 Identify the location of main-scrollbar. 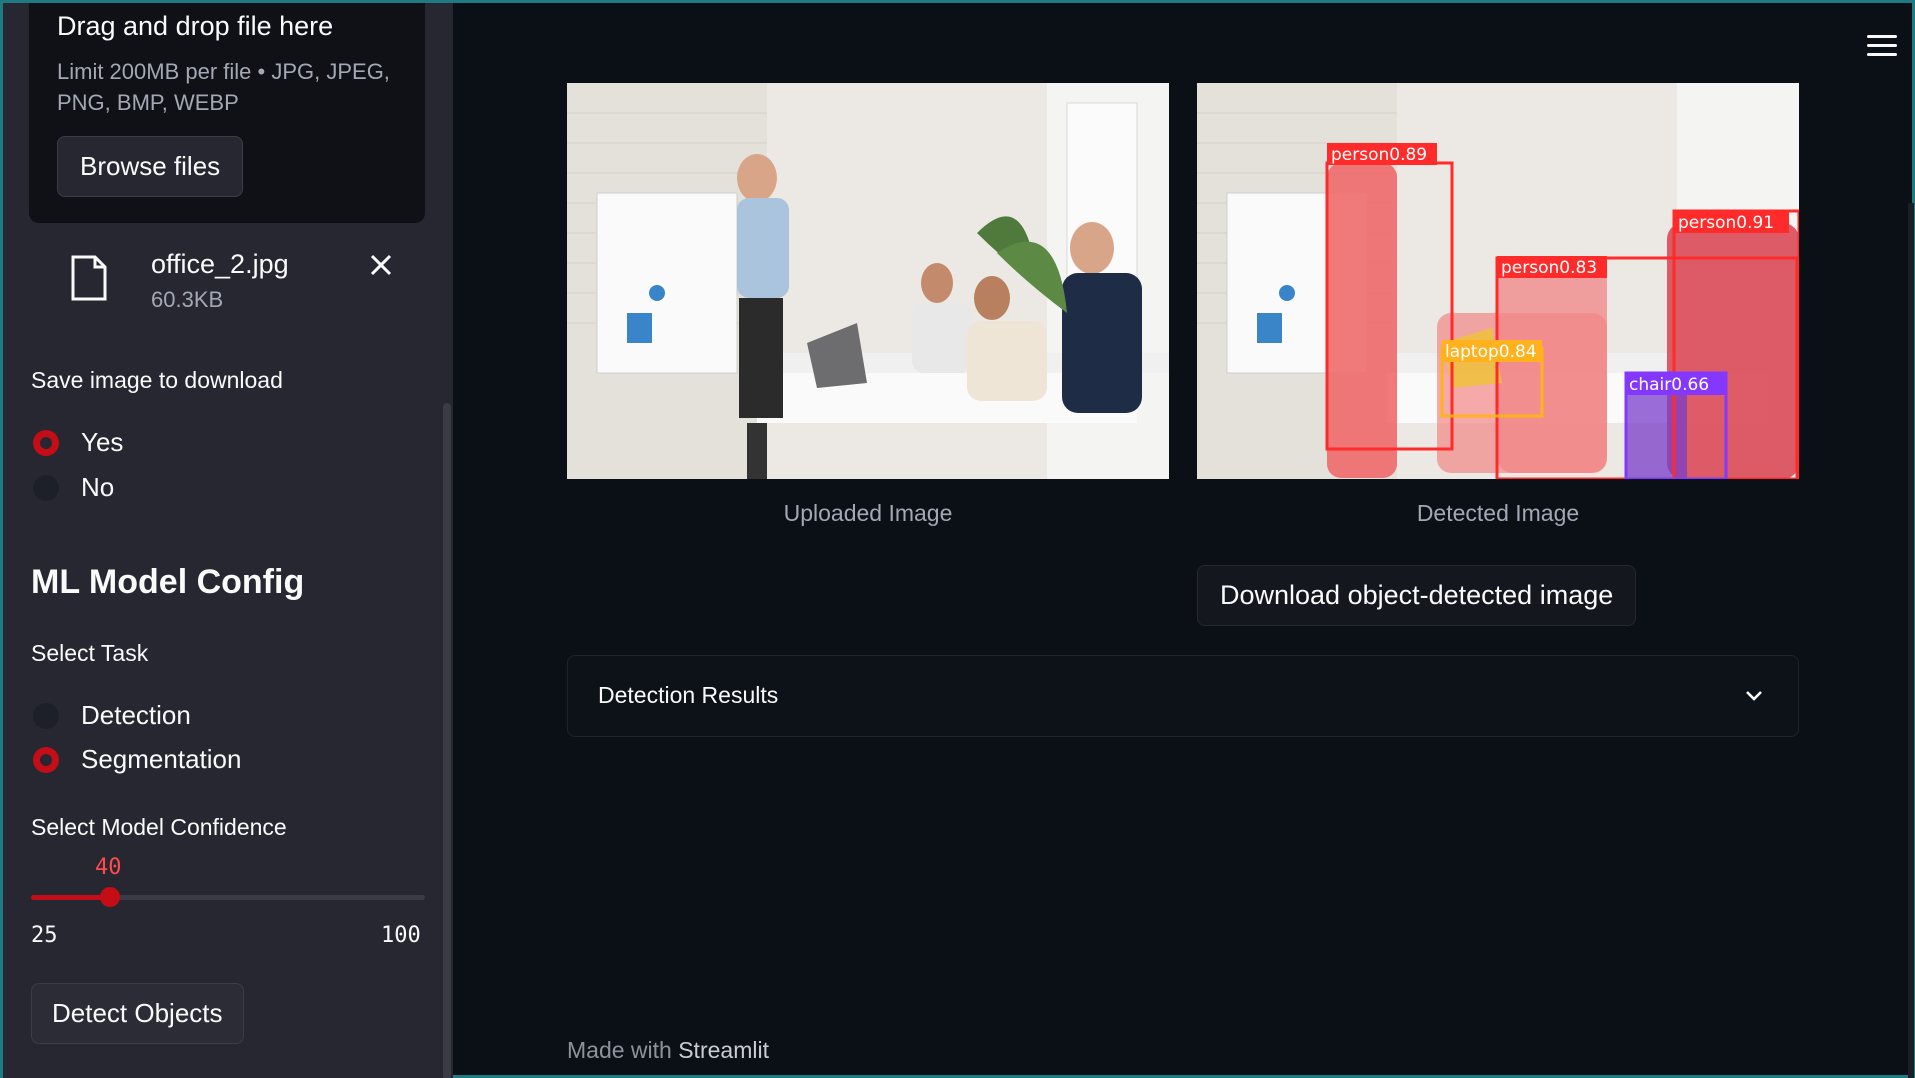
(1911, 640).